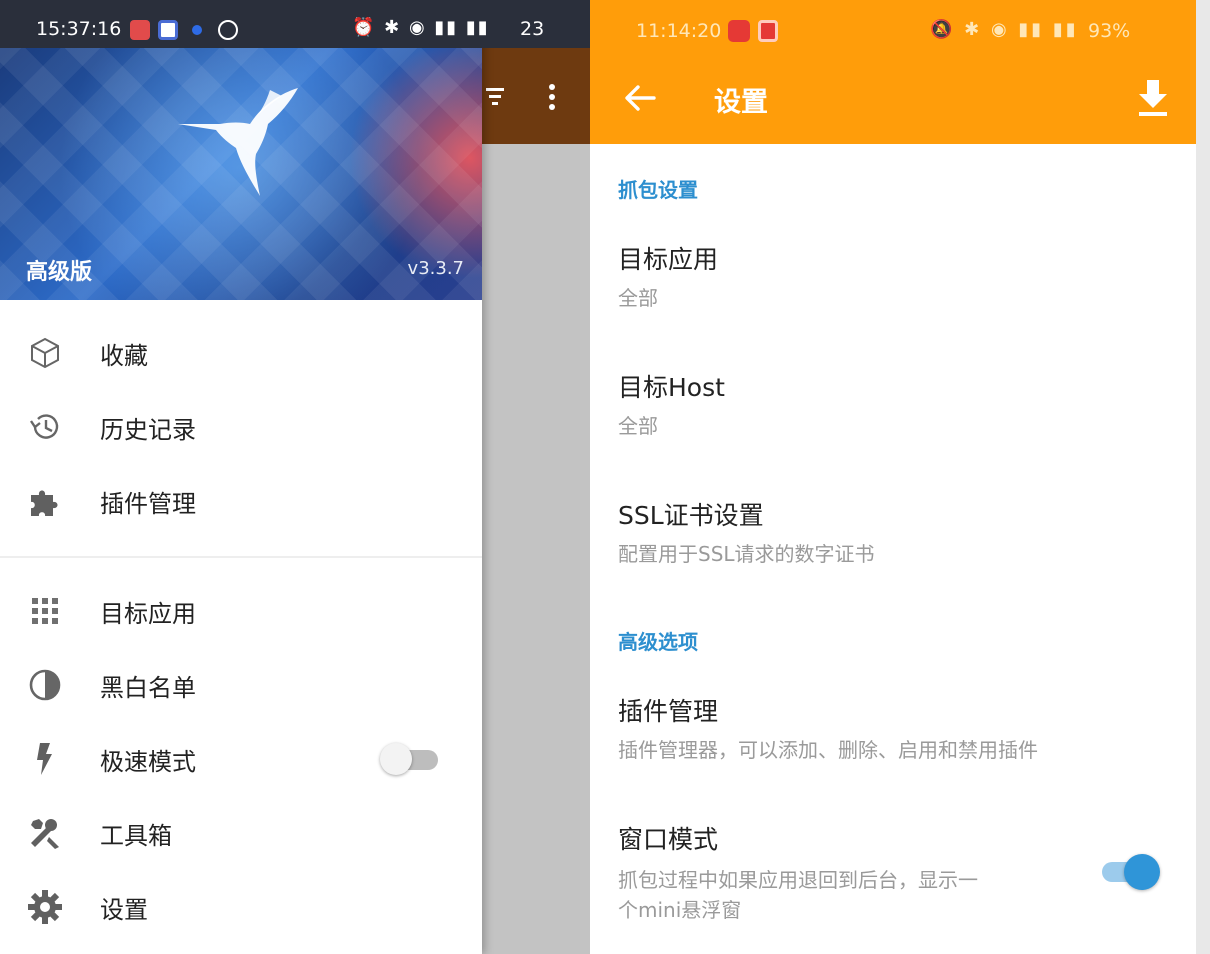 The image size is (1210, 954). What do you see at coordinates (532, 29) in the screenshot?
I see `battery-level: 23` at bounding box center [532, 29].